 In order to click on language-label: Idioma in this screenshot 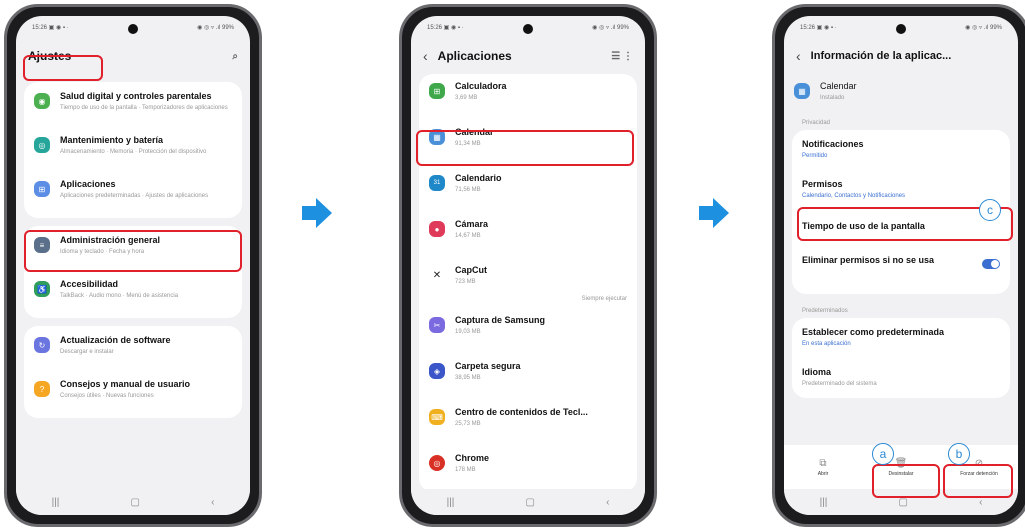, I will do `click(817, 372)`.